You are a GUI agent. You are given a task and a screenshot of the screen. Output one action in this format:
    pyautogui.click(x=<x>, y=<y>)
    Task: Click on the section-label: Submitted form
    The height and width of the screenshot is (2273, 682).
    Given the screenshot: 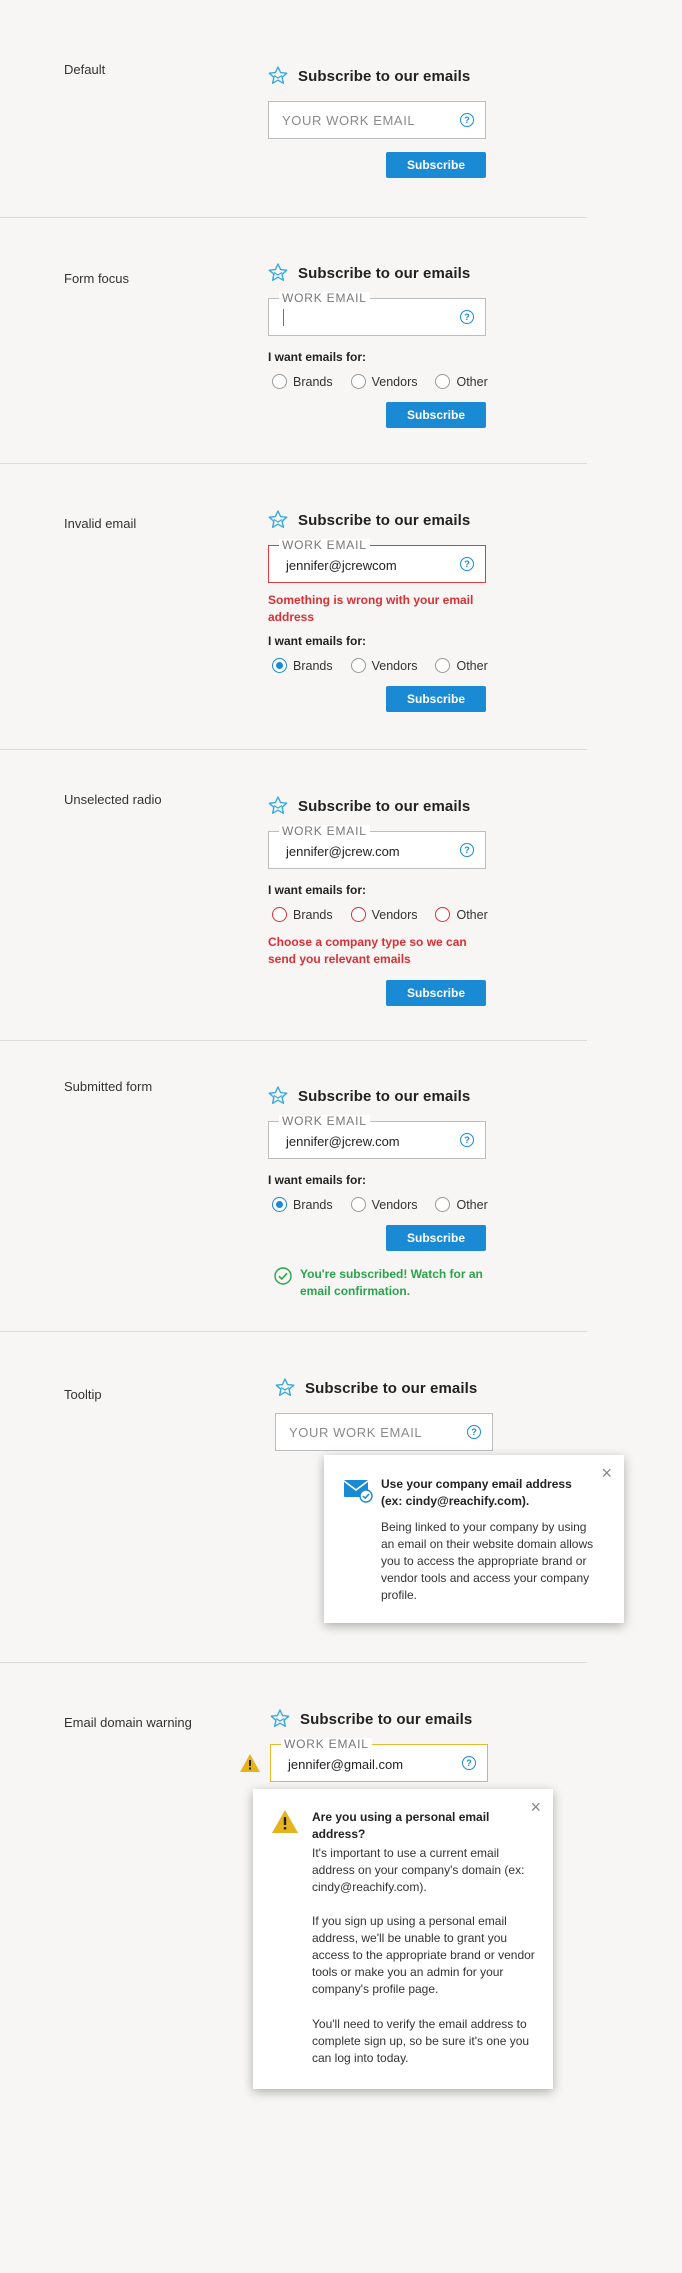 What is the action you would take?
    pyautogui.click(x=108, y=1086)
    